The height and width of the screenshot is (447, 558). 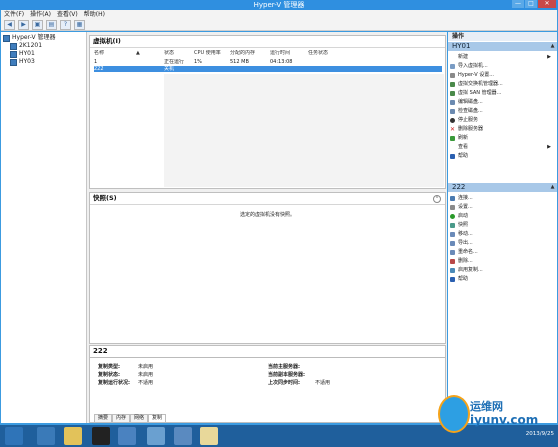 I want to click on last-sync-label: 上次同步时间:, so click(x=284, y=383).